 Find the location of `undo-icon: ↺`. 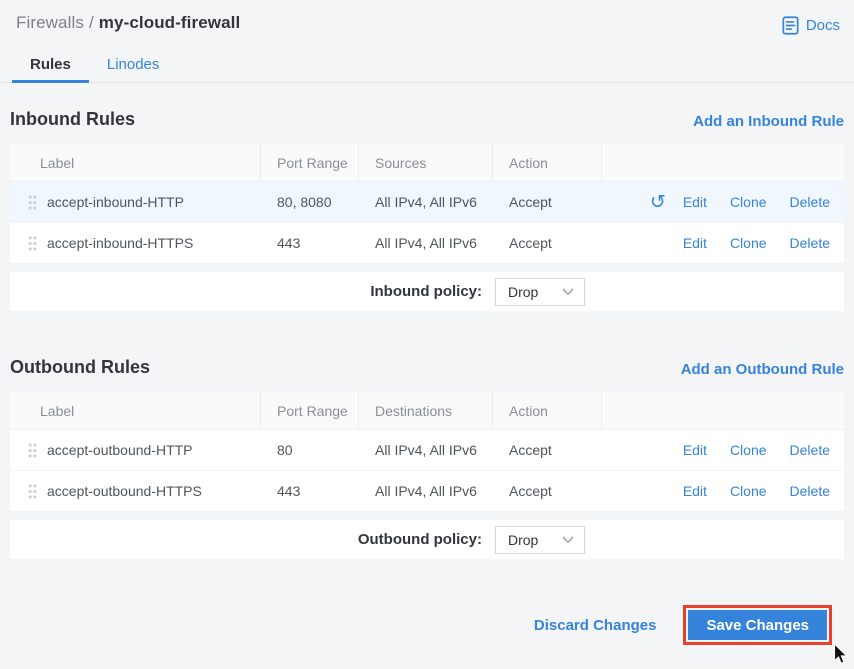

undo-icon: ↺ is located at coordinates (658, 202).